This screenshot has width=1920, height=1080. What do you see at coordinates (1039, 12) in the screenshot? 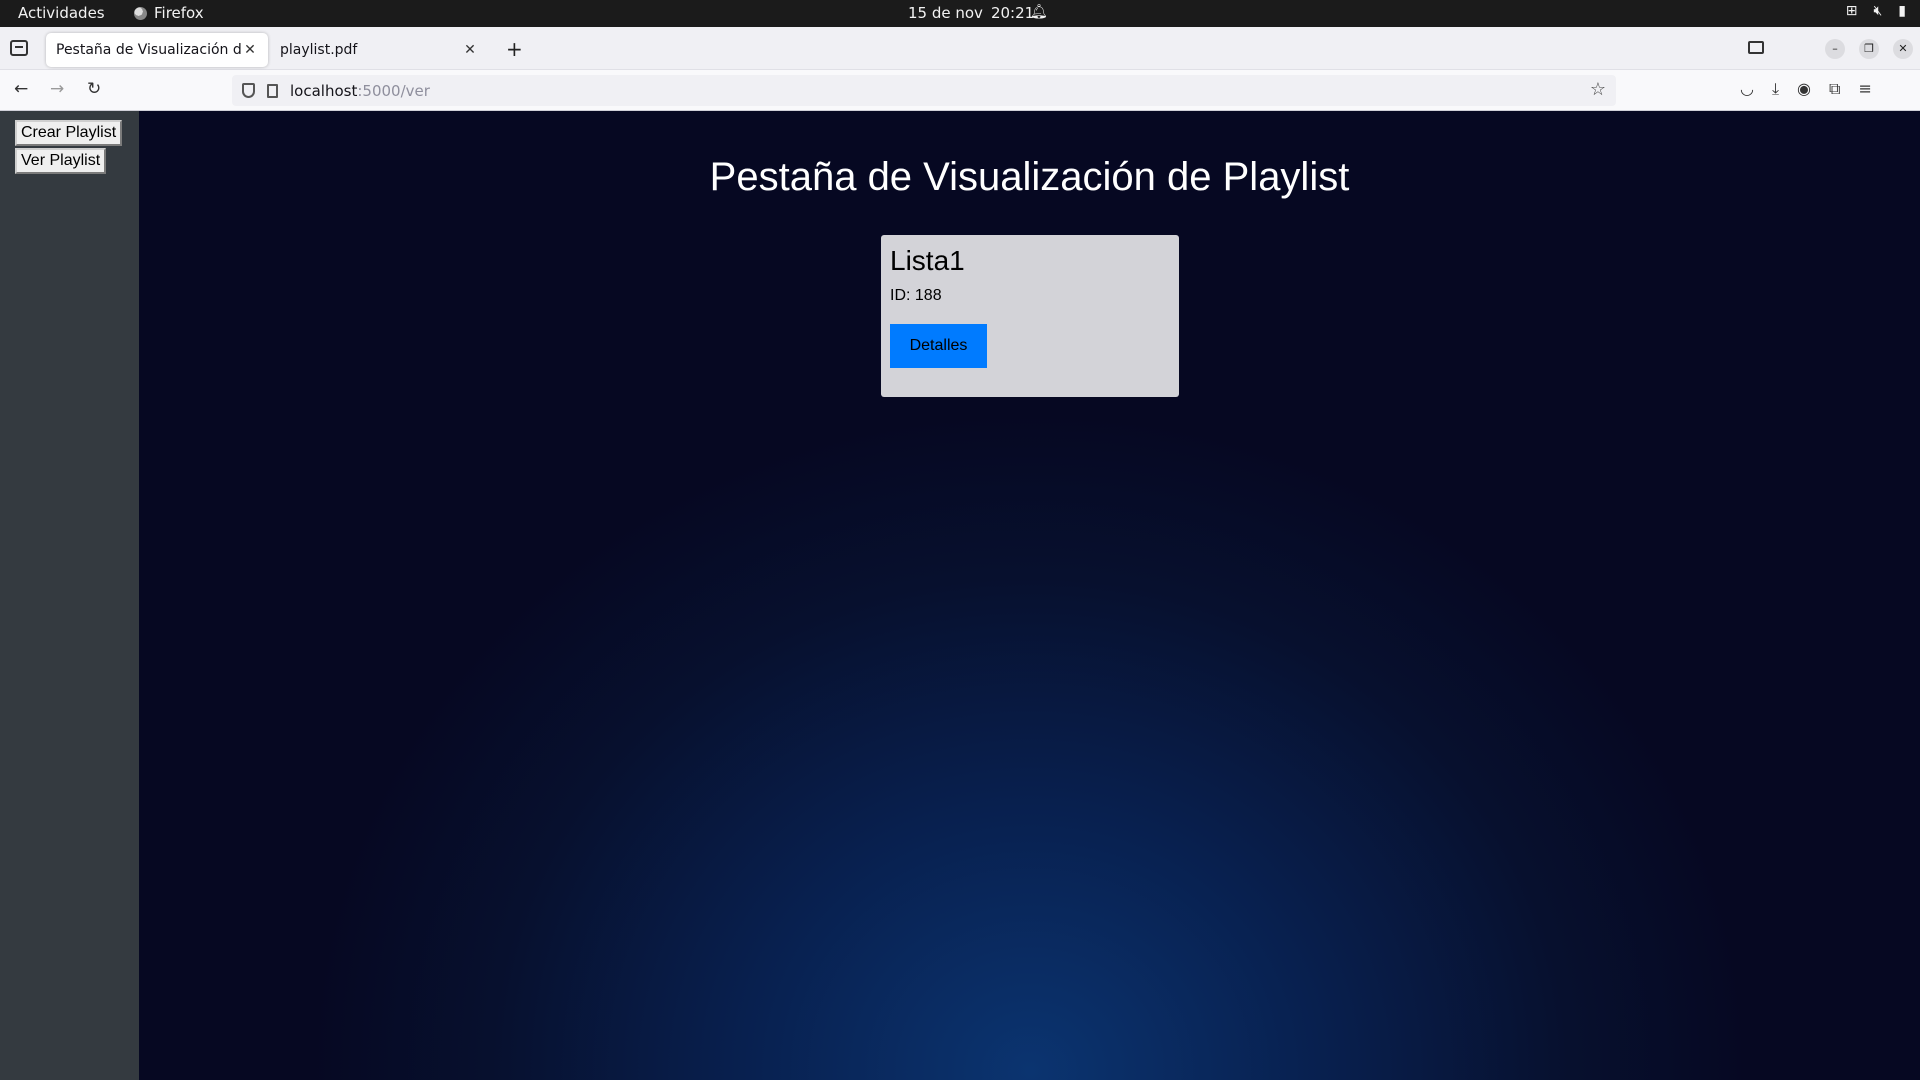
I see `notification-bell-icon: 🔔︎` at bounding box center [1039, 12].